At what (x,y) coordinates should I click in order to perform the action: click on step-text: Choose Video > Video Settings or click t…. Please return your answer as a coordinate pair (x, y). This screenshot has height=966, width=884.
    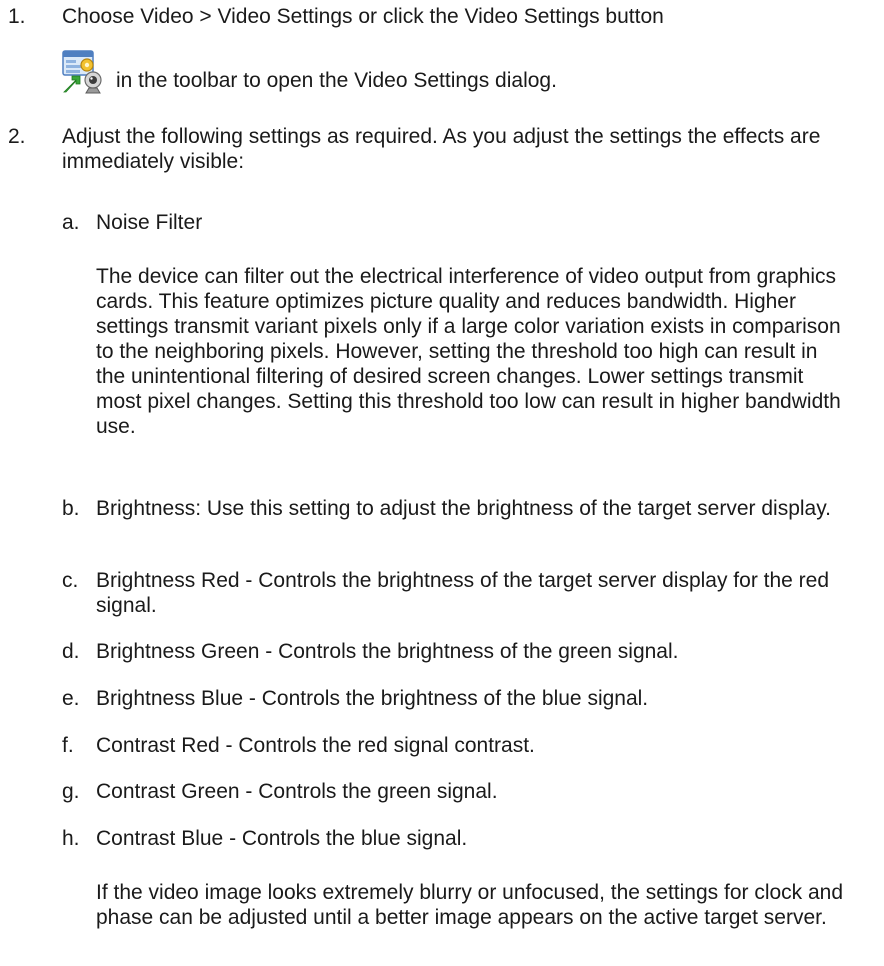
    Looking at the image, I should click on (363, 16).